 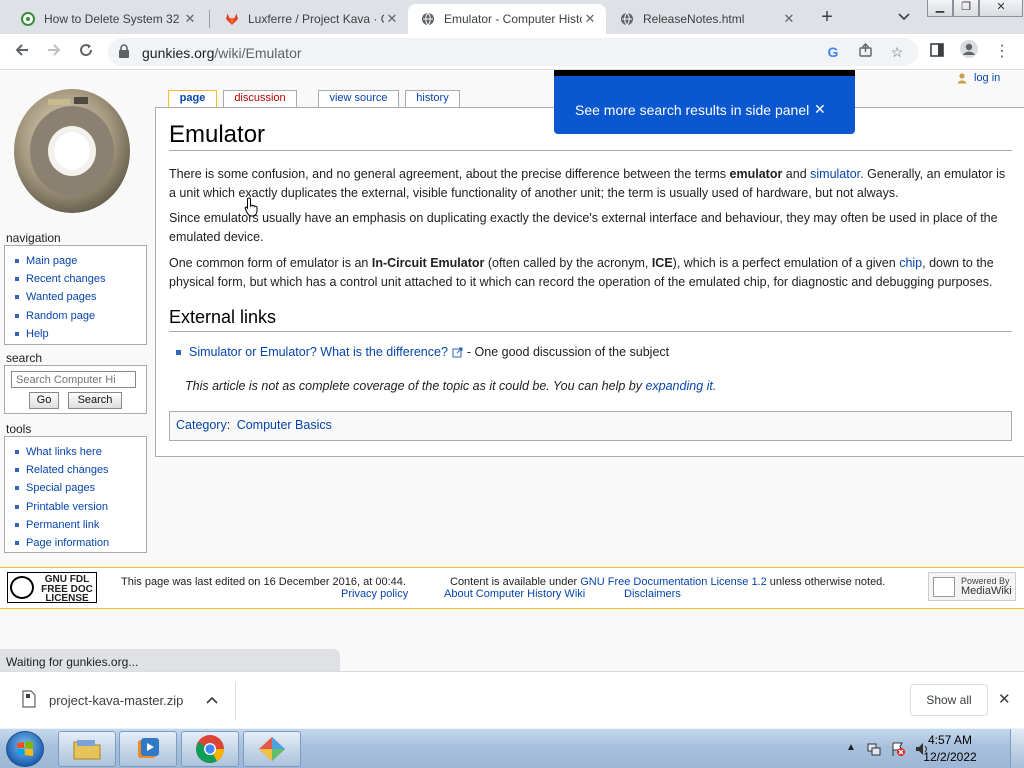 What do you see at coordinates (987, 78) in the screenshot?
I see `login-link: log in` at bounding box center [987, 78].